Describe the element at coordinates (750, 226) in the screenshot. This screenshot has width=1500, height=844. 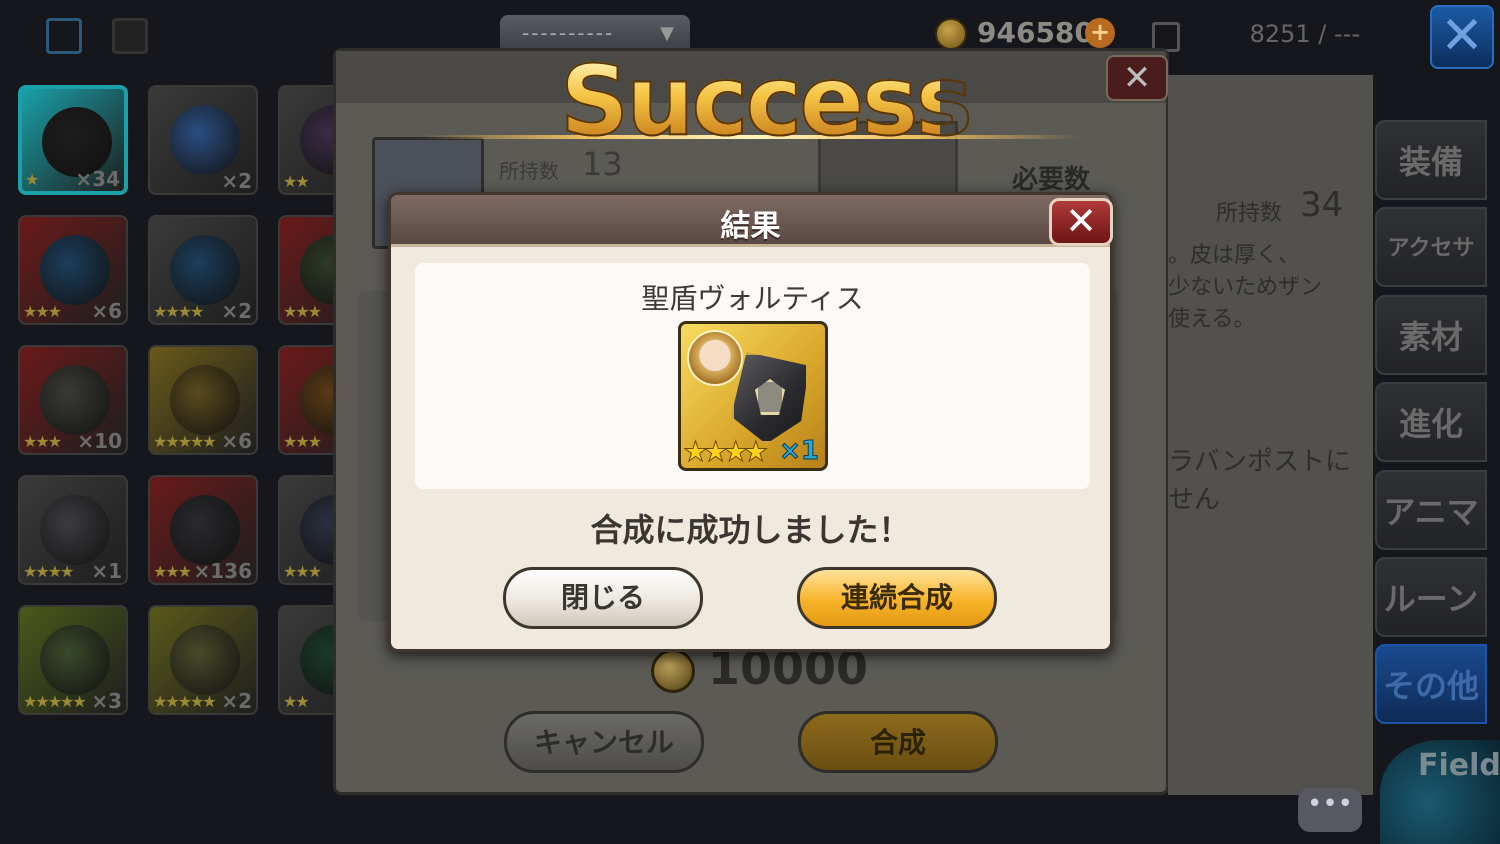
I see `result-title: 結果` at that location.